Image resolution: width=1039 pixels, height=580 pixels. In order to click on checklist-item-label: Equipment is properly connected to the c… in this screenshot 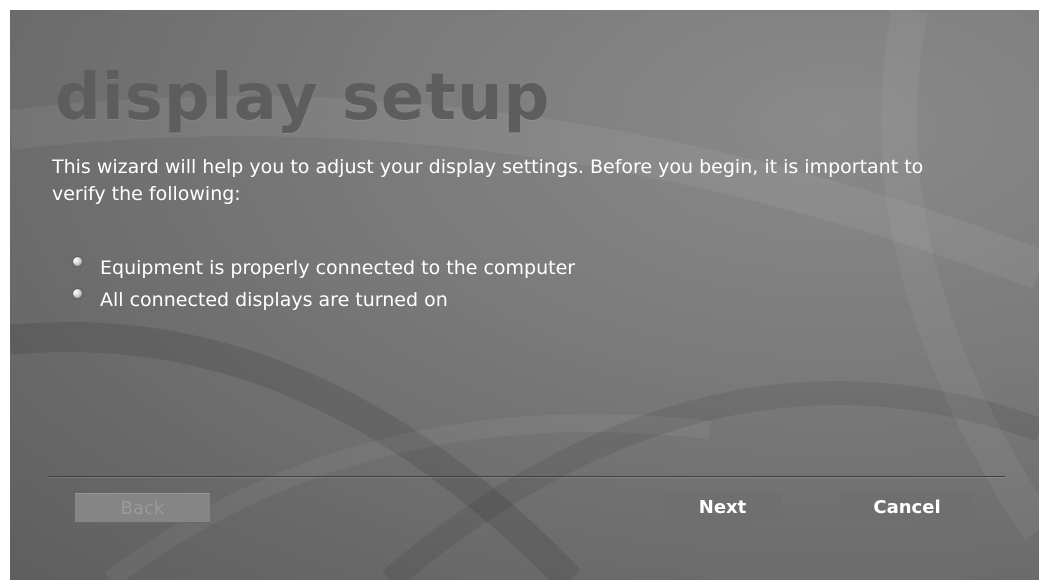, I will do `click(338, 268)`.